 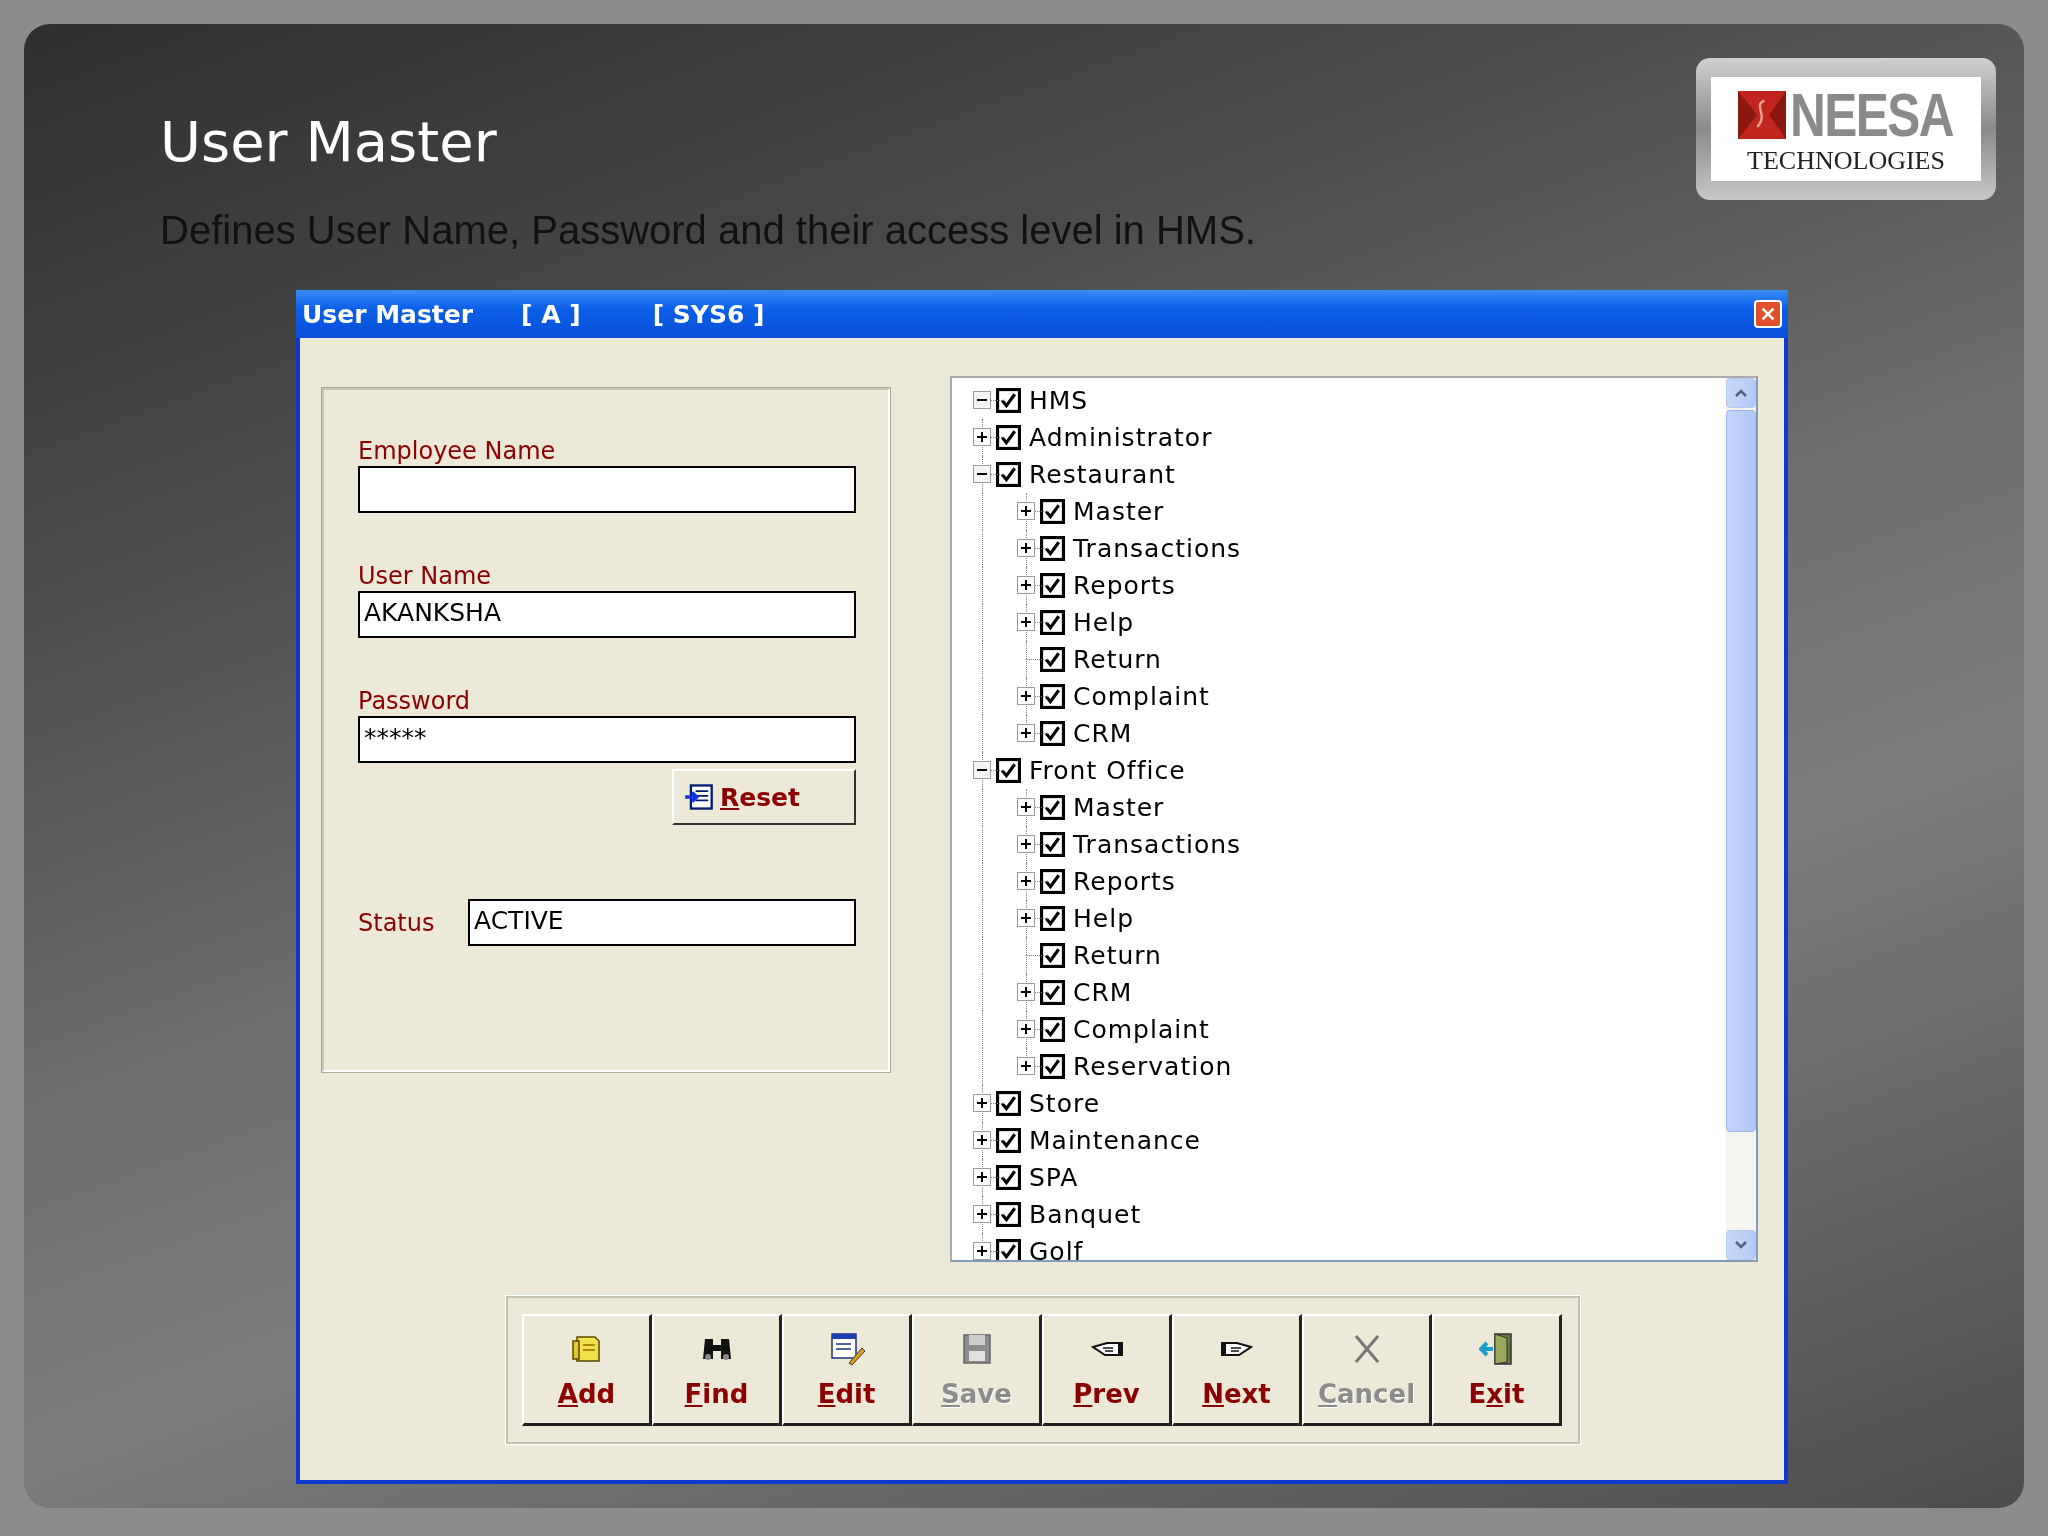 What do you see at coordinates (1059, 400) in the screenshot?
I see `tree-item: HMS` at bounding box center [1059, 400].